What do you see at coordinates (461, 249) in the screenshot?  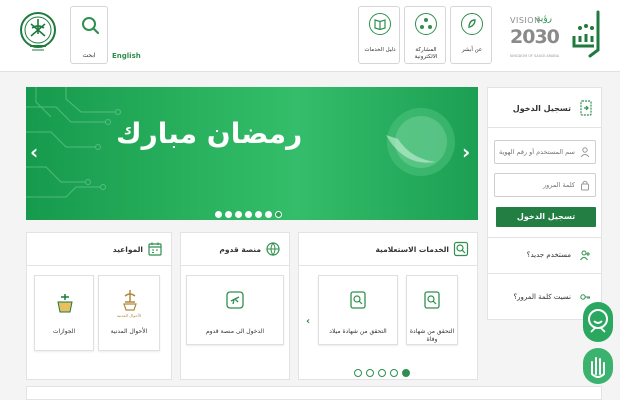 I see `inquiry-icon` at bounding box center [461, 249].